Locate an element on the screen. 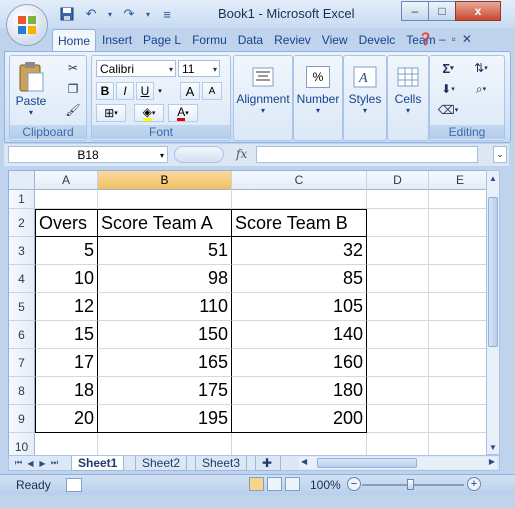 This screenshot has height=508, width=515. sheet-tab-sheet2: Sheet2 is located at coordinates (161, 463).